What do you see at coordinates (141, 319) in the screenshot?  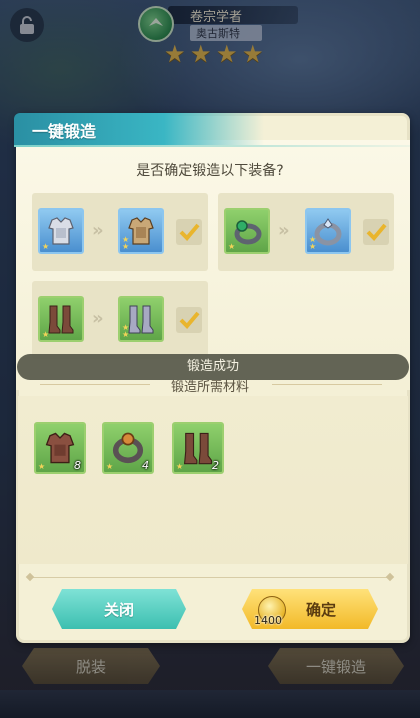 I see `equipment-slot-boots-result: ★ ★` at bounding box center [141, 319].